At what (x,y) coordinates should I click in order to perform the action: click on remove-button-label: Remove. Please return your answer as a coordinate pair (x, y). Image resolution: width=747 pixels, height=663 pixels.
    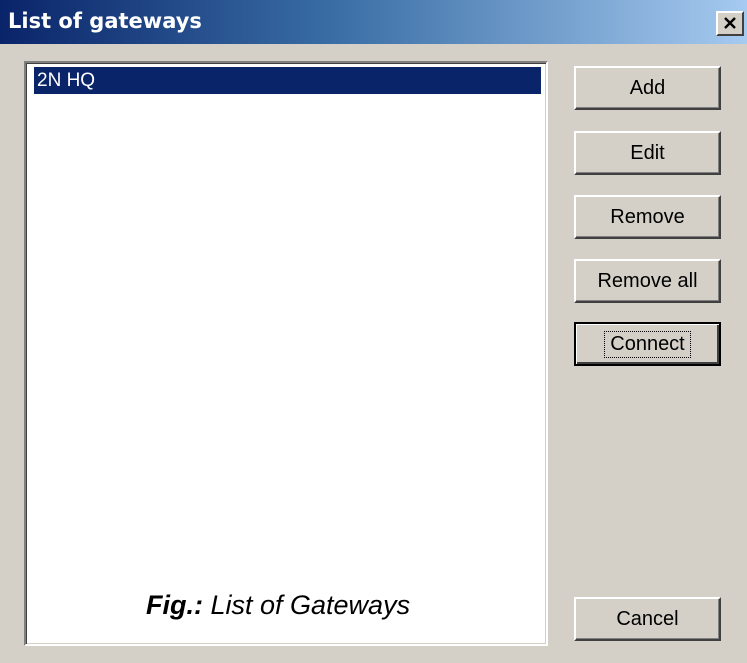
    Looking at the image, I should click on (647, 216).